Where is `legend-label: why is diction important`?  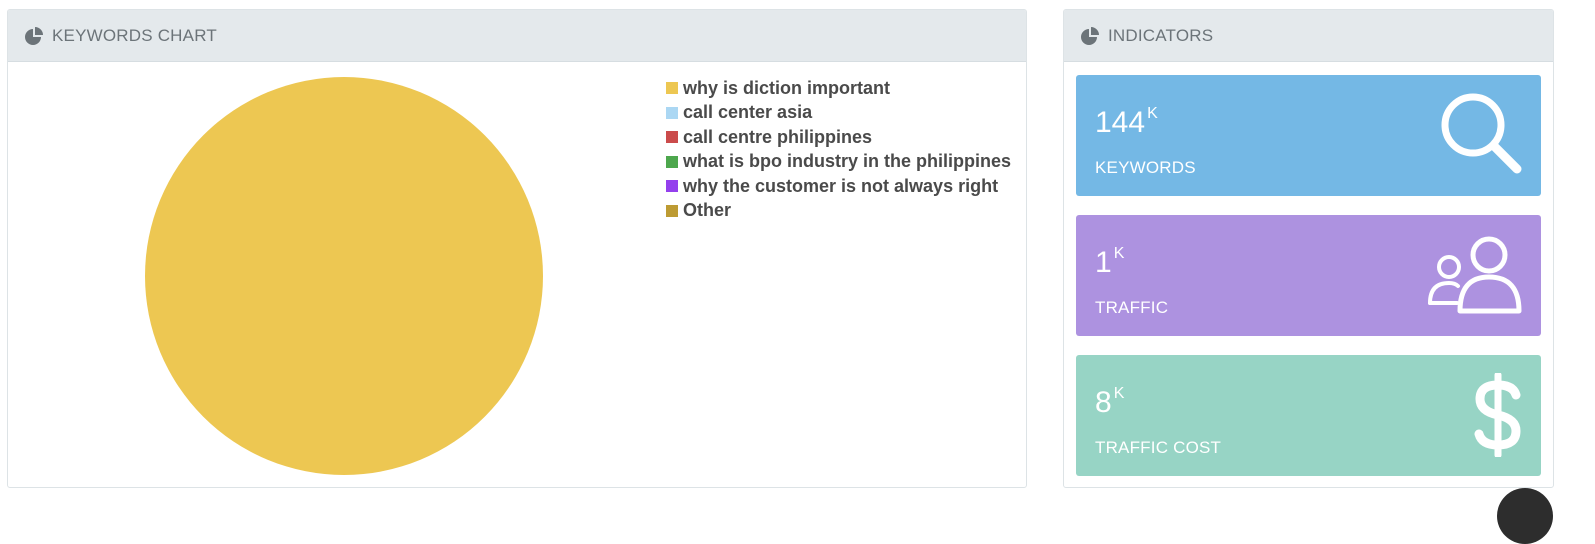
legend-label: why is diction important is located at coordinates (787, 87).